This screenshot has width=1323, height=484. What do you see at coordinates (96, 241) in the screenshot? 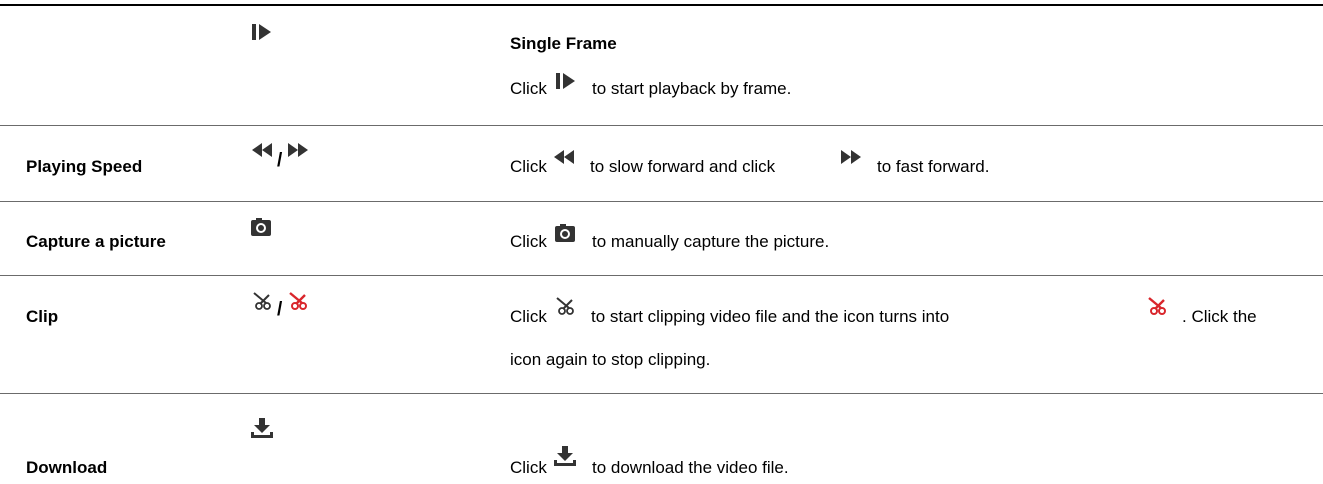
I see `feature-label: Capture a picture` at bounding box center [96, 241].